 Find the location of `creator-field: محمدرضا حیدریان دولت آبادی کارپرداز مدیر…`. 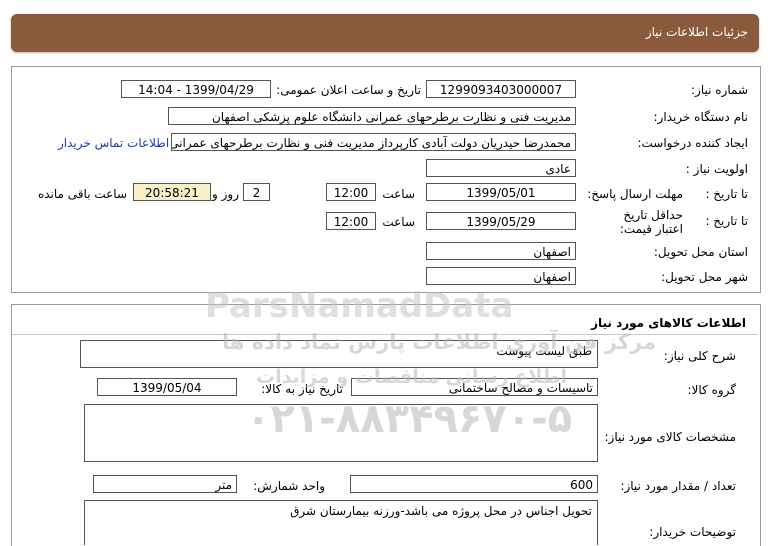

creator-field: محمدرضا حیدریان دولت آبادی کارپرداز مدیر… is located at coordinates (373, 142).